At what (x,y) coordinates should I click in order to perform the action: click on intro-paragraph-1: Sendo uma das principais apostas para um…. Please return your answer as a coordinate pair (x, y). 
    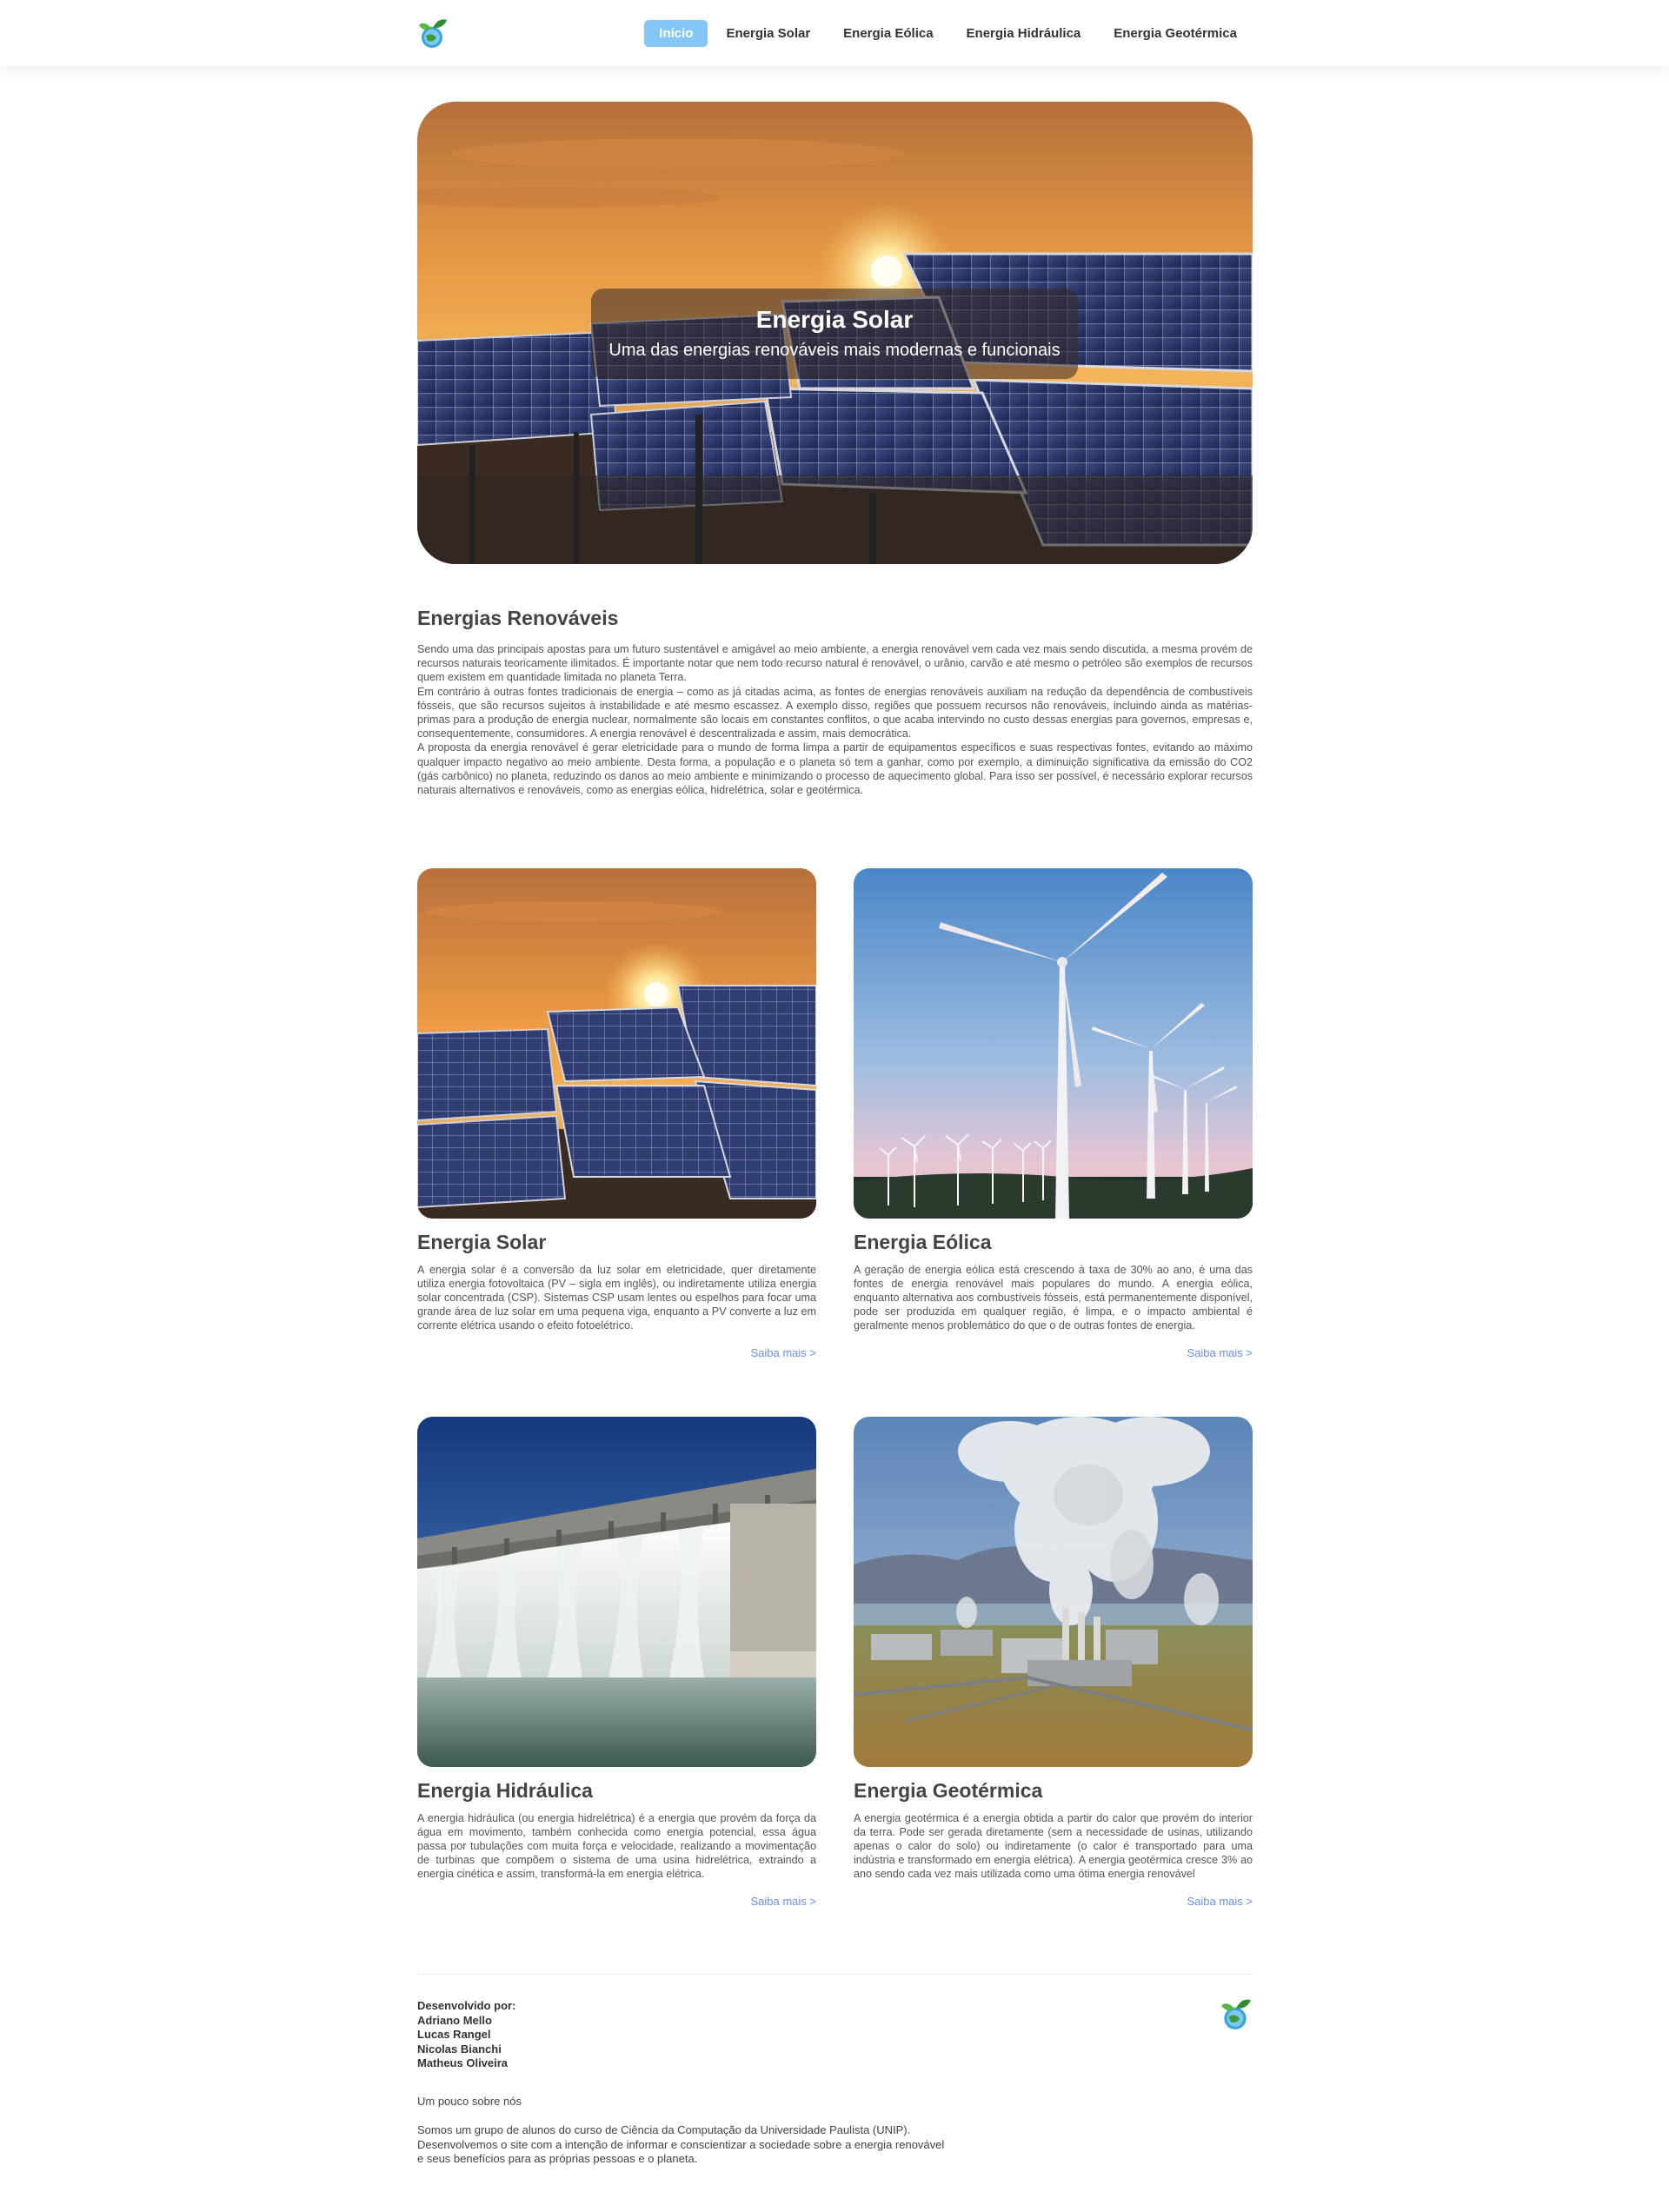
    Looking at the image, I should click on (835, 663).